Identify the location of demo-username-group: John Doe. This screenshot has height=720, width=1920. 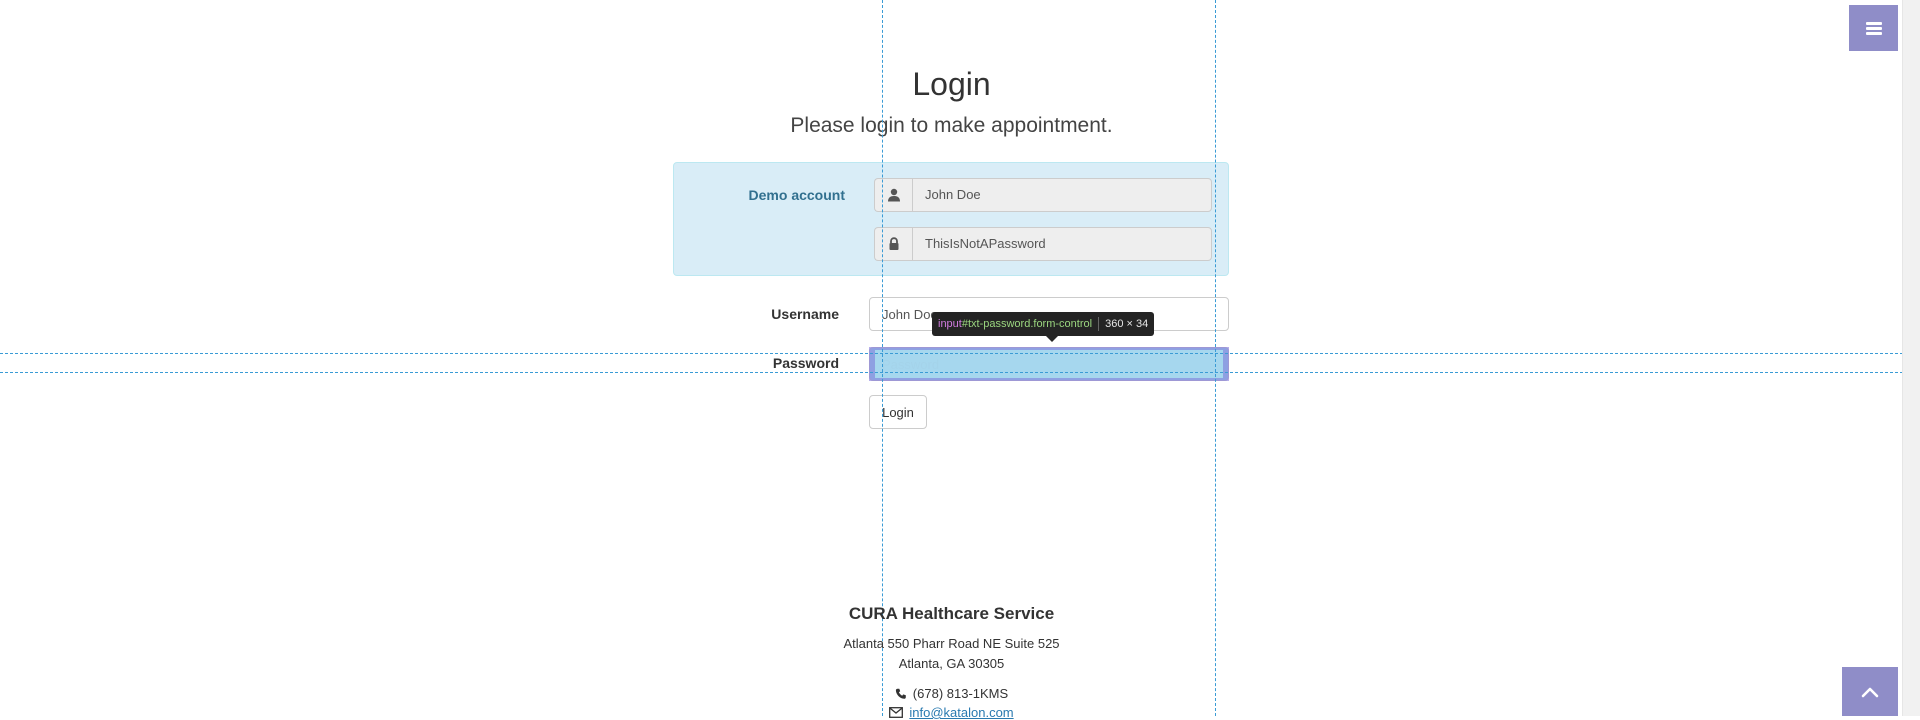
(1043, 195).